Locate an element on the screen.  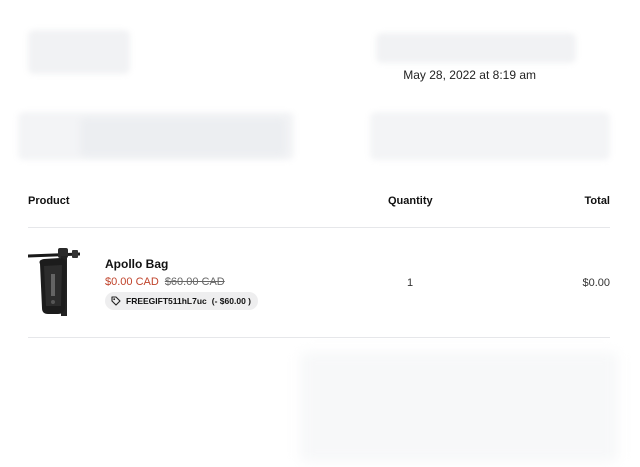
scooter-bag-thumbnail-icon is located at coordinates (54, 282).